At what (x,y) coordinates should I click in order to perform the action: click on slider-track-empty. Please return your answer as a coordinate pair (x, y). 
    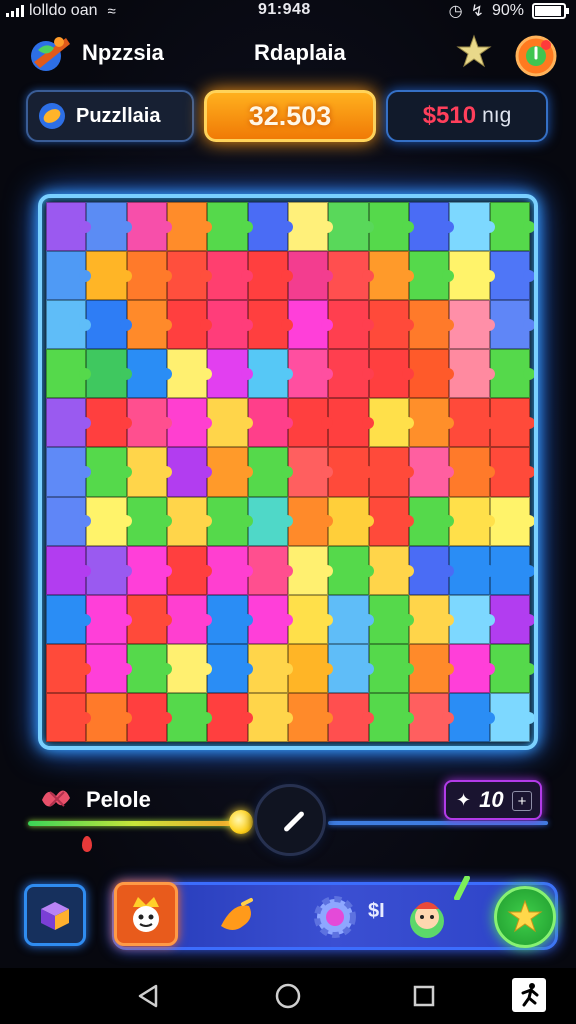
    Looking at the image, I should click on (438, 823).